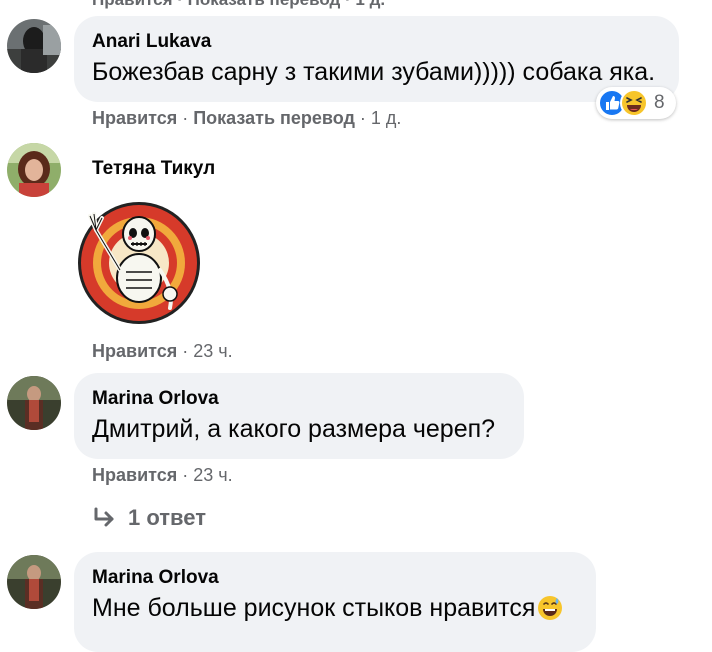 The width and height of the screenshot is (712, 652). I want to click on previous-comment-actions: Нравится · Показать перевод · 1 д., so click(238, 5).